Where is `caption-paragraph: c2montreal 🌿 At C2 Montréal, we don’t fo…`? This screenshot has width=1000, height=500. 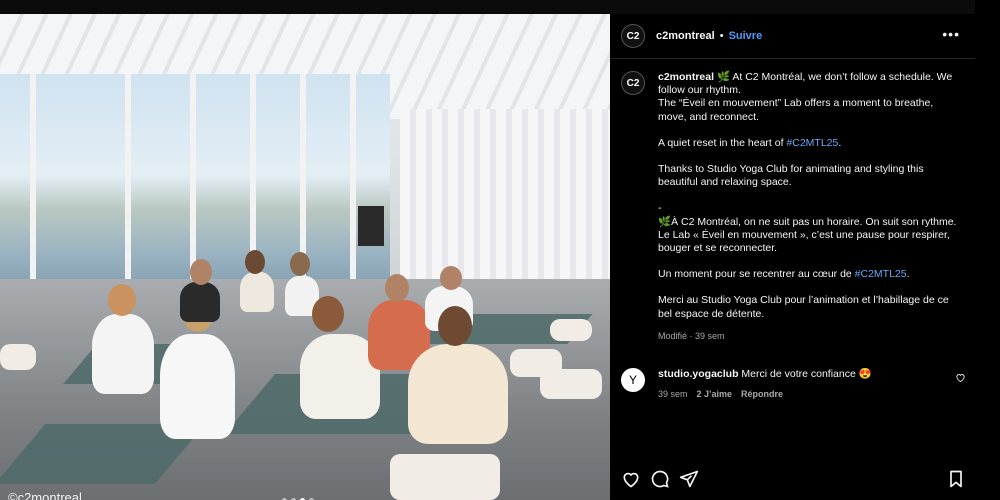
caption-paragraph: c2montreal 🌿 At C2 Montréal, we don’t fo… is located at coordinates (808, 97).